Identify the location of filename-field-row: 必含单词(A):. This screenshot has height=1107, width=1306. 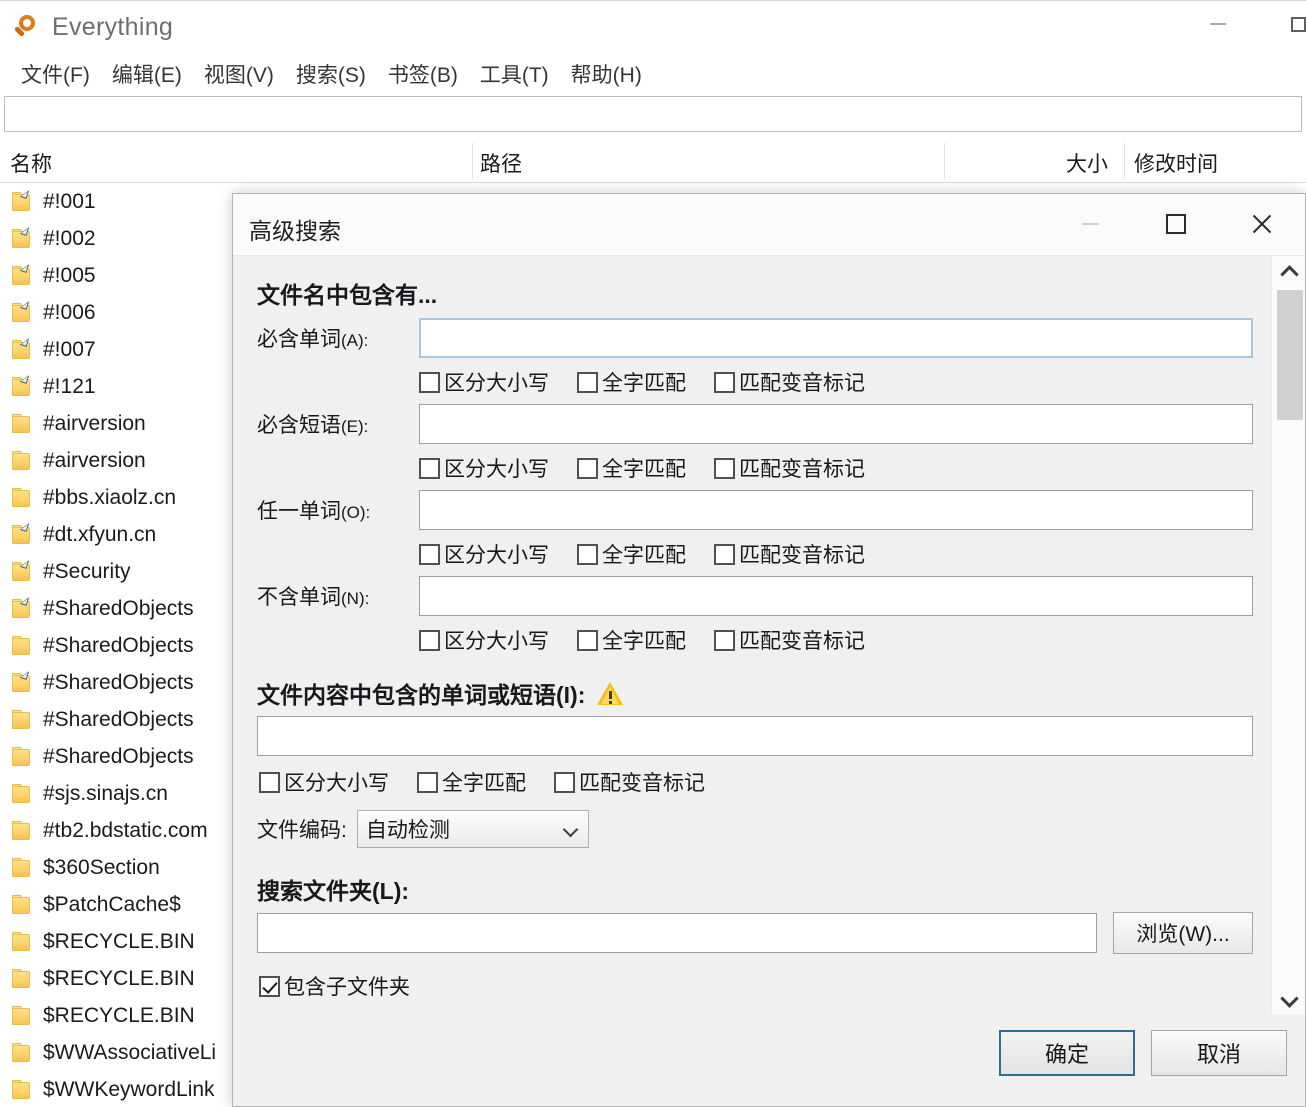
(755, 338).